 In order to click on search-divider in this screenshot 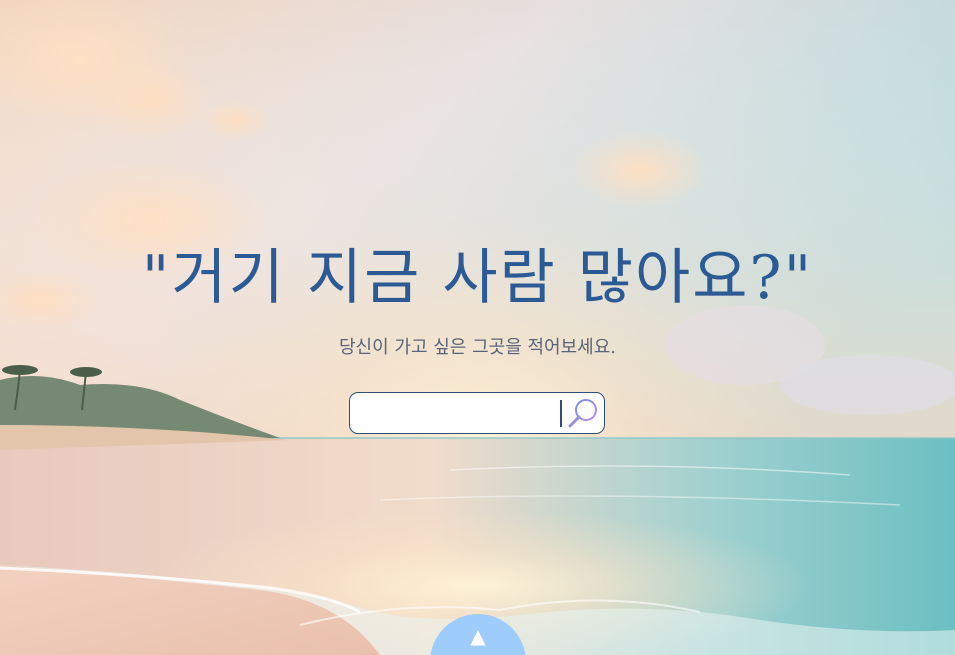, I will do `click(561, 413)`.